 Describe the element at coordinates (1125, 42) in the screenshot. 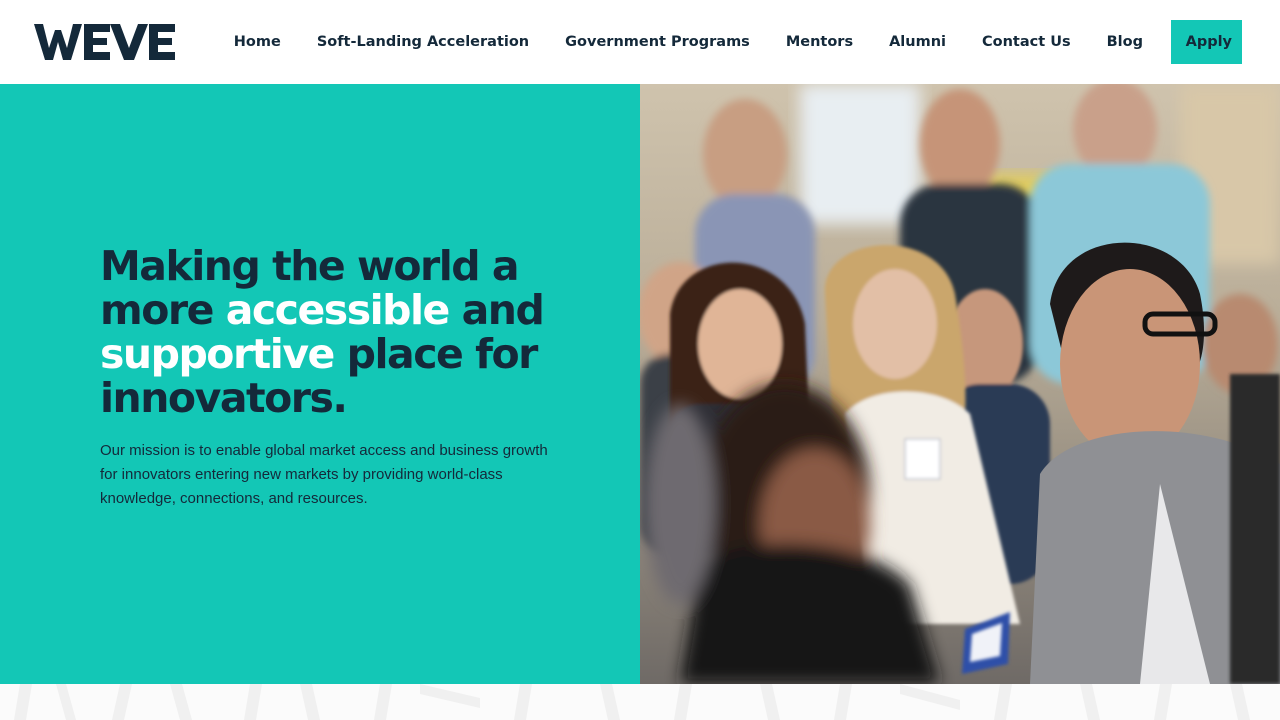

I see `nav-blog: Blog` at that location.